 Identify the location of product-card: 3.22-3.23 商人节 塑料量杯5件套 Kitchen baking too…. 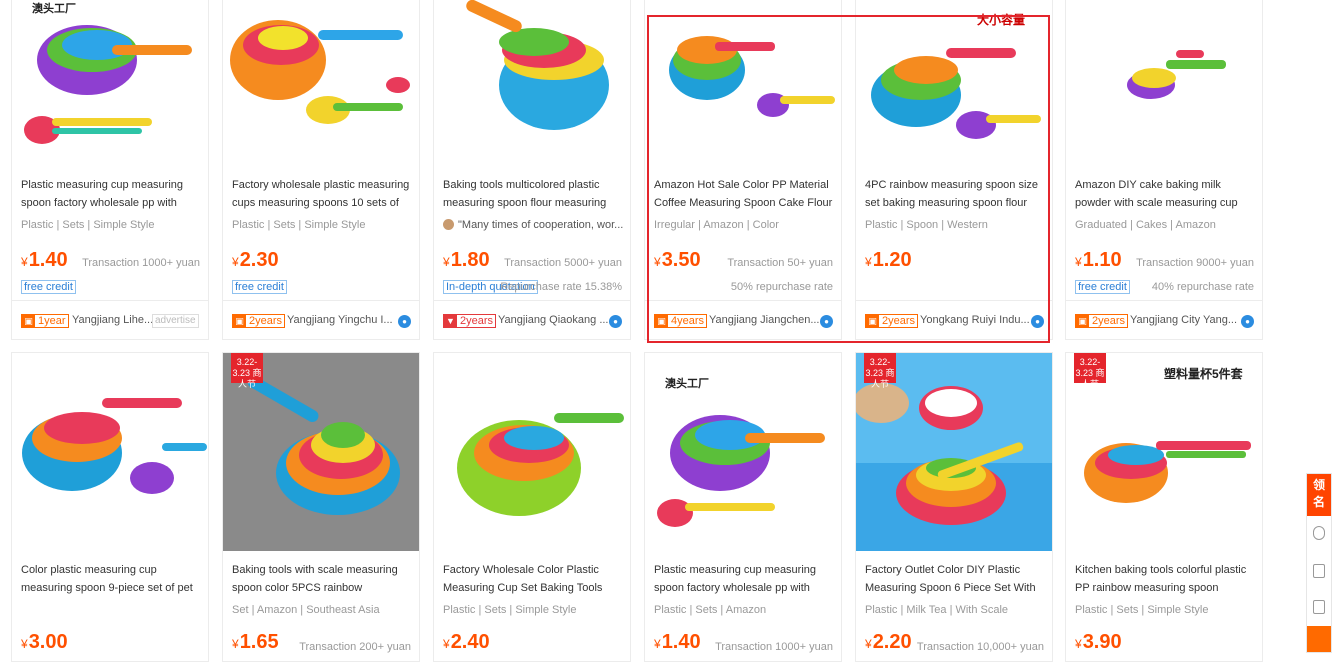
(1164, 507).